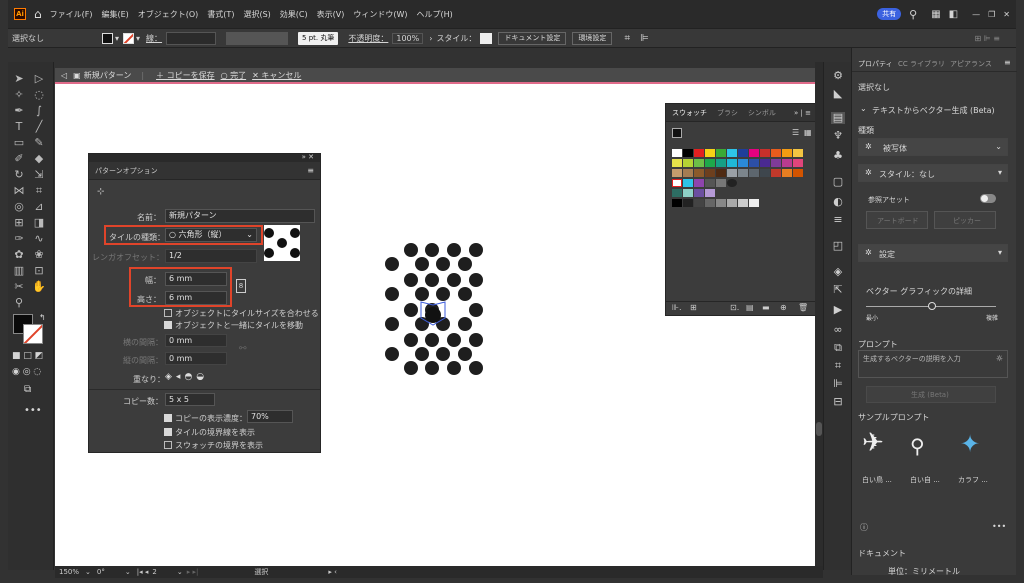  What do you see at coordinates (750, 307) in the screenshot?
I see `new-color-group-icon: ▤` at bounding box center [750, 307].